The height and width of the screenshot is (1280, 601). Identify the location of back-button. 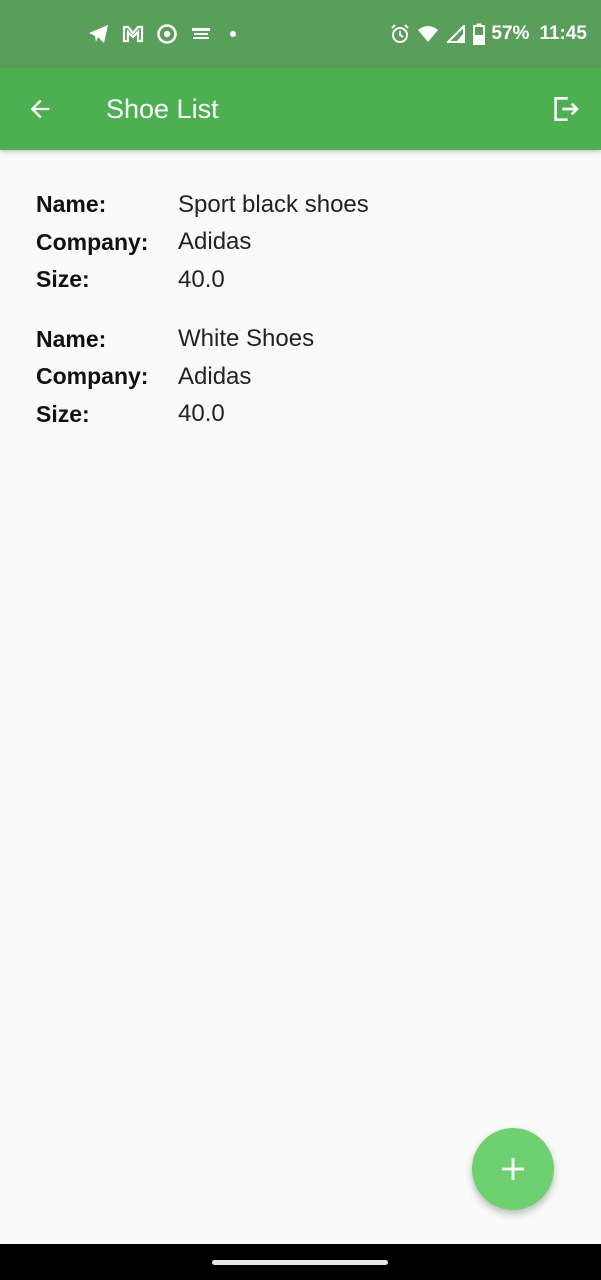
(40, 109).